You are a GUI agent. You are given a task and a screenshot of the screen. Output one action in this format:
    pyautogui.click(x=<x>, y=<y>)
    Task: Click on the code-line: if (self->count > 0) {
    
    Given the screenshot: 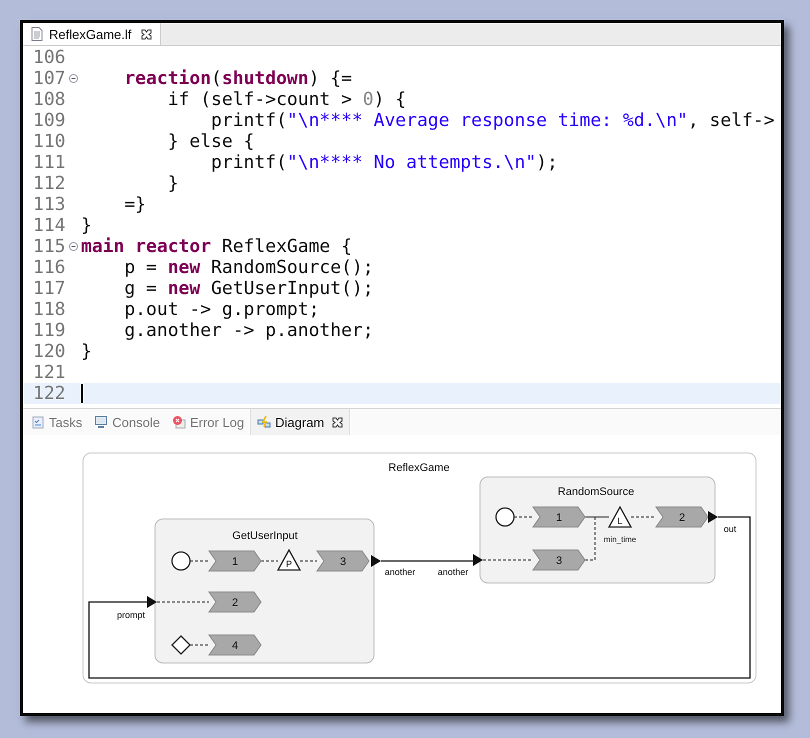 What is the action you would take?
    pyautogui.click(x=286, y=99)
    